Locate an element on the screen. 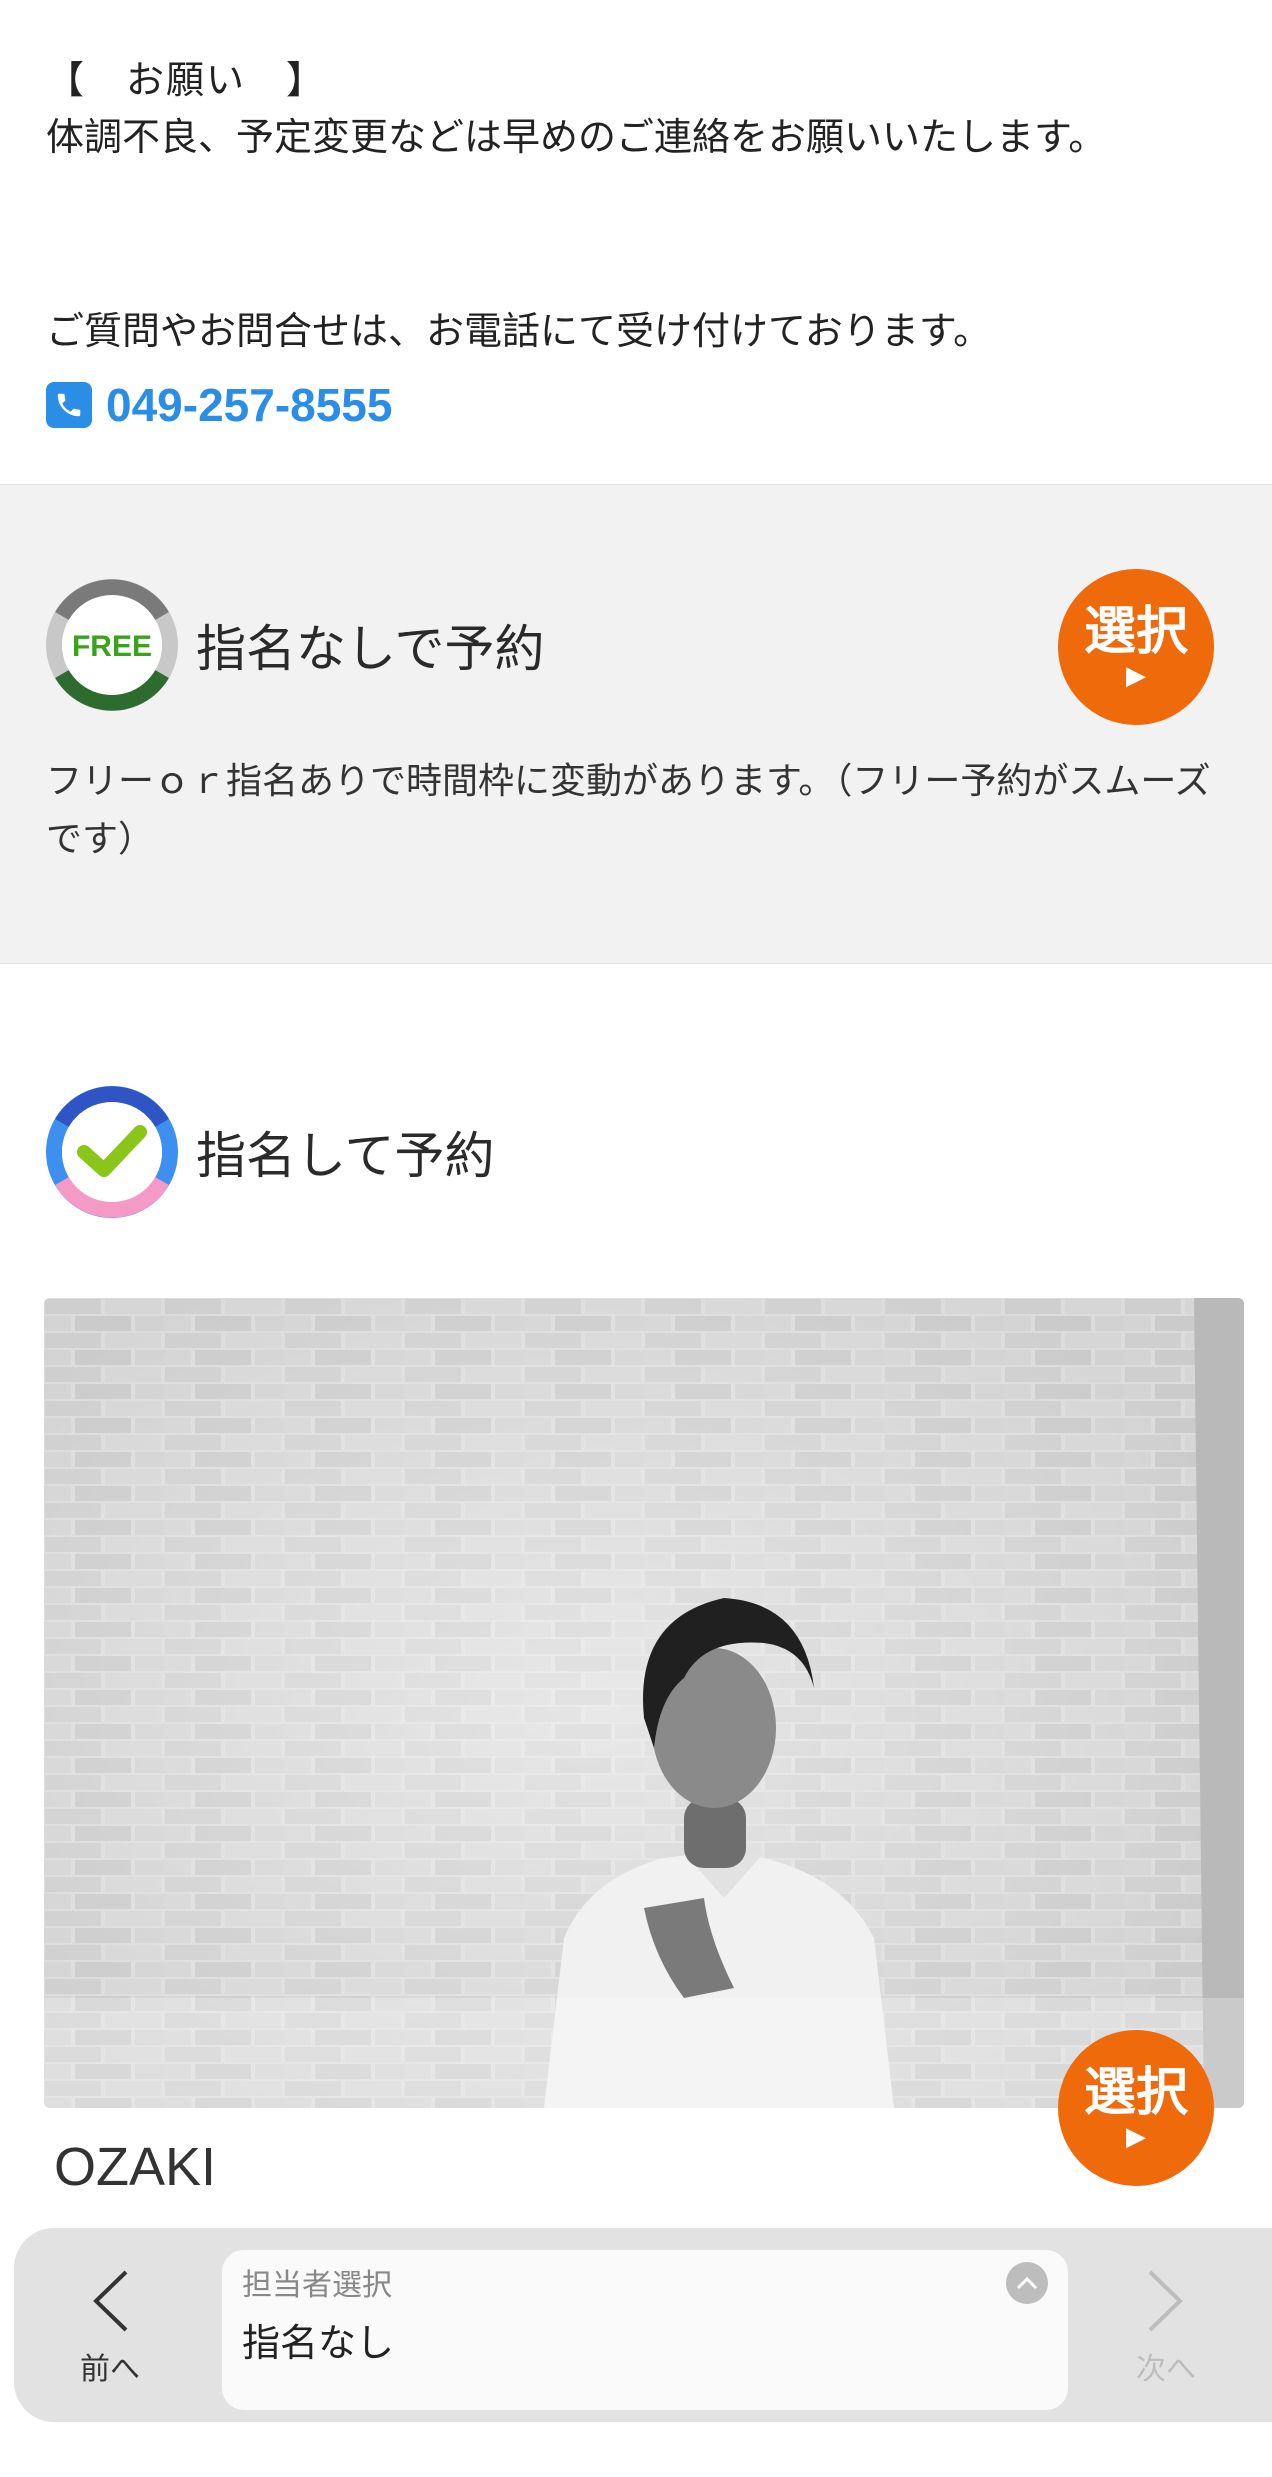 This screenshot has width=1272, height=2477. phone-number: 049-257-8555 is located at coordinates (249, 405).